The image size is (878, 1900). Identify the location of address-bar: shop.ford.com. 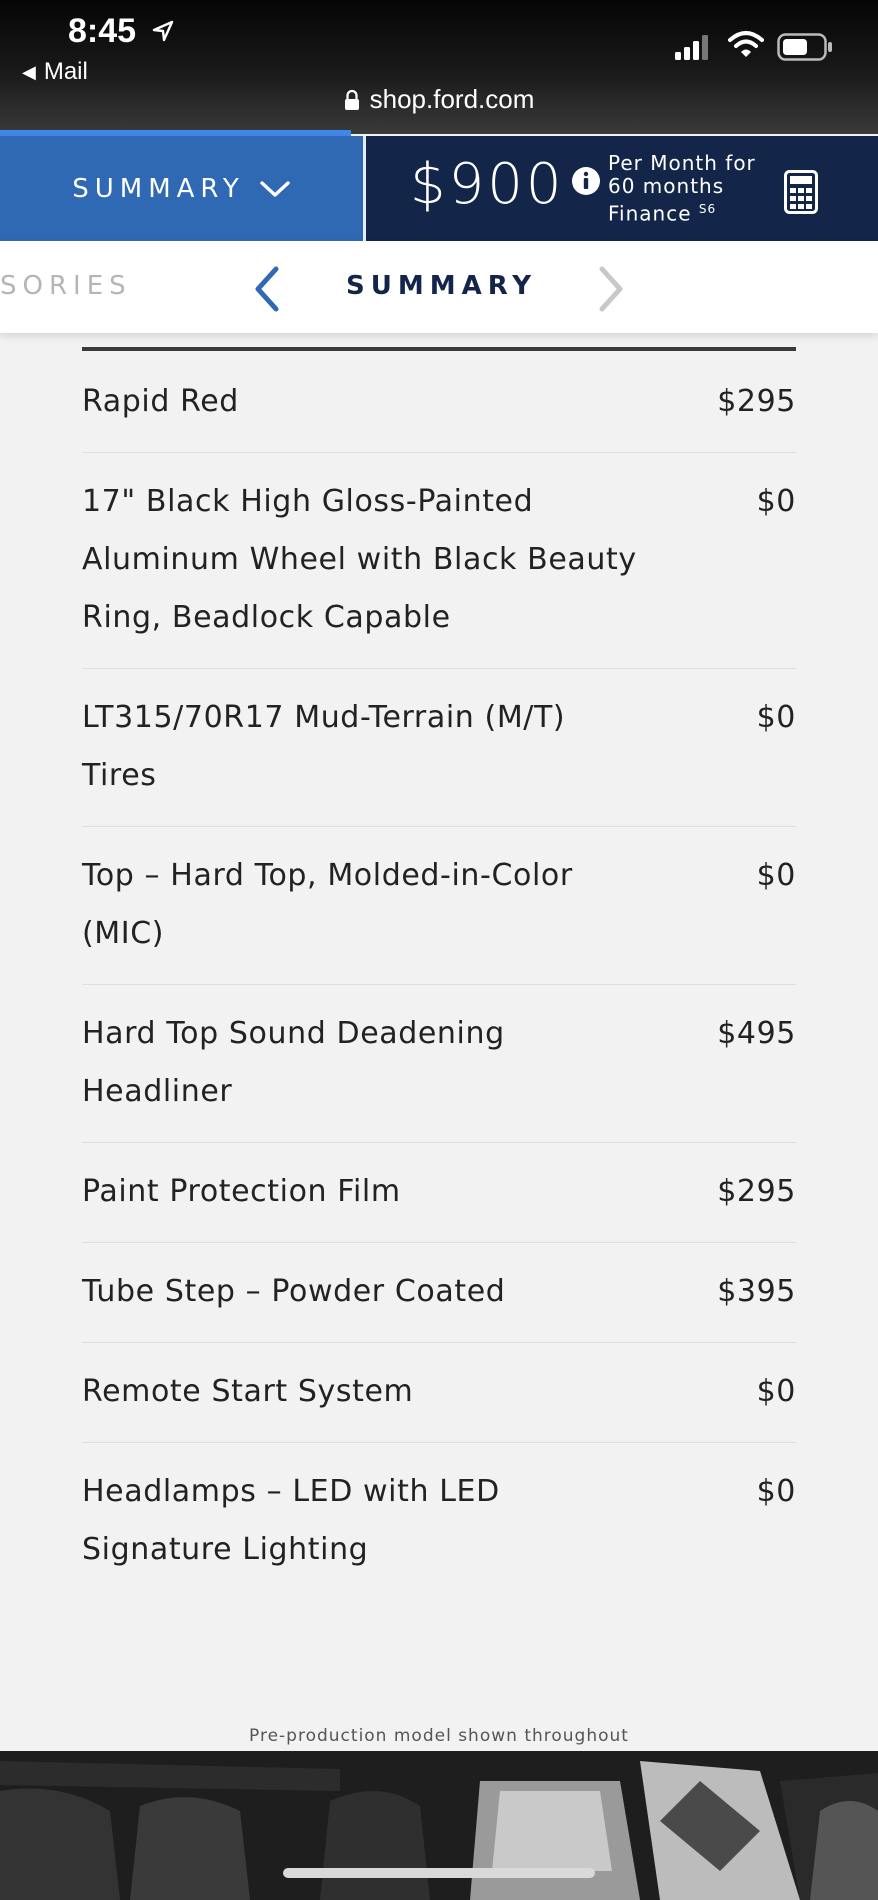
(439, 99).